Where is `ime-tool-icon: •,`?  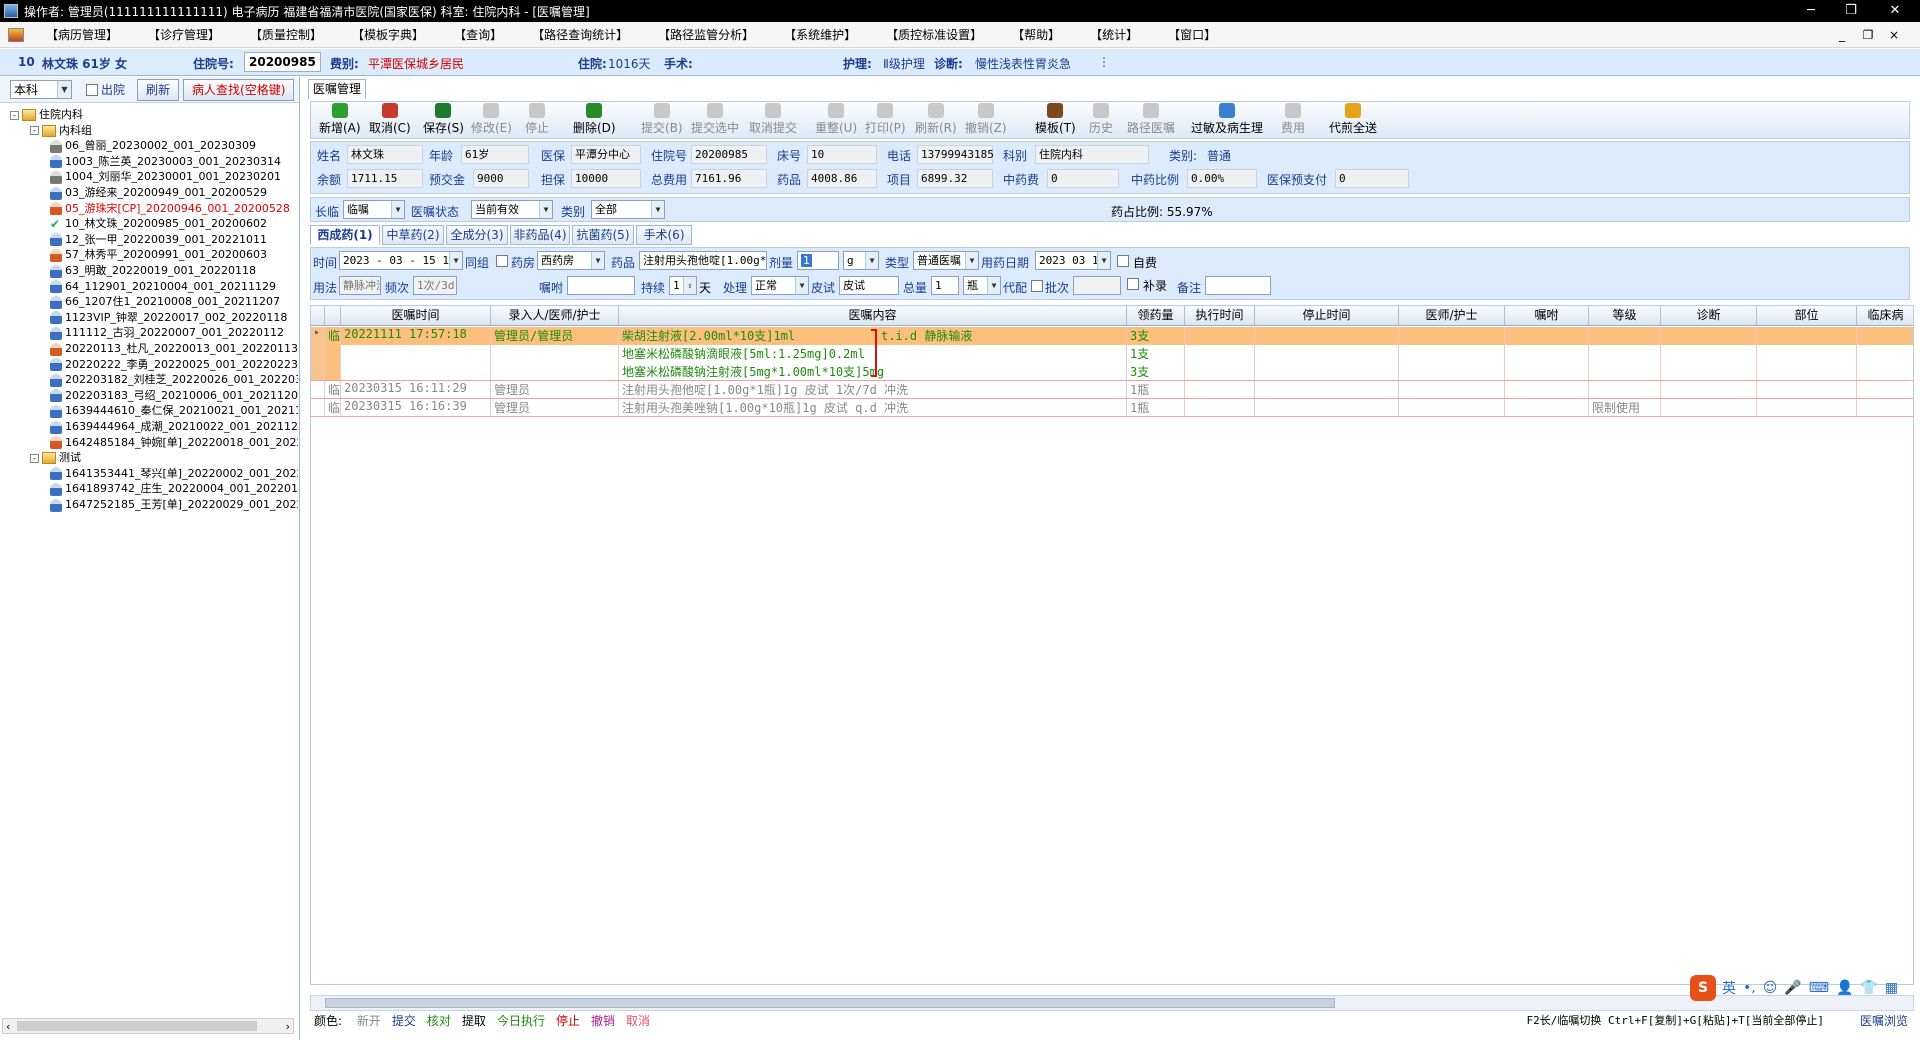
ime-tool-icon: •, is located at coordinates (1749, 988).